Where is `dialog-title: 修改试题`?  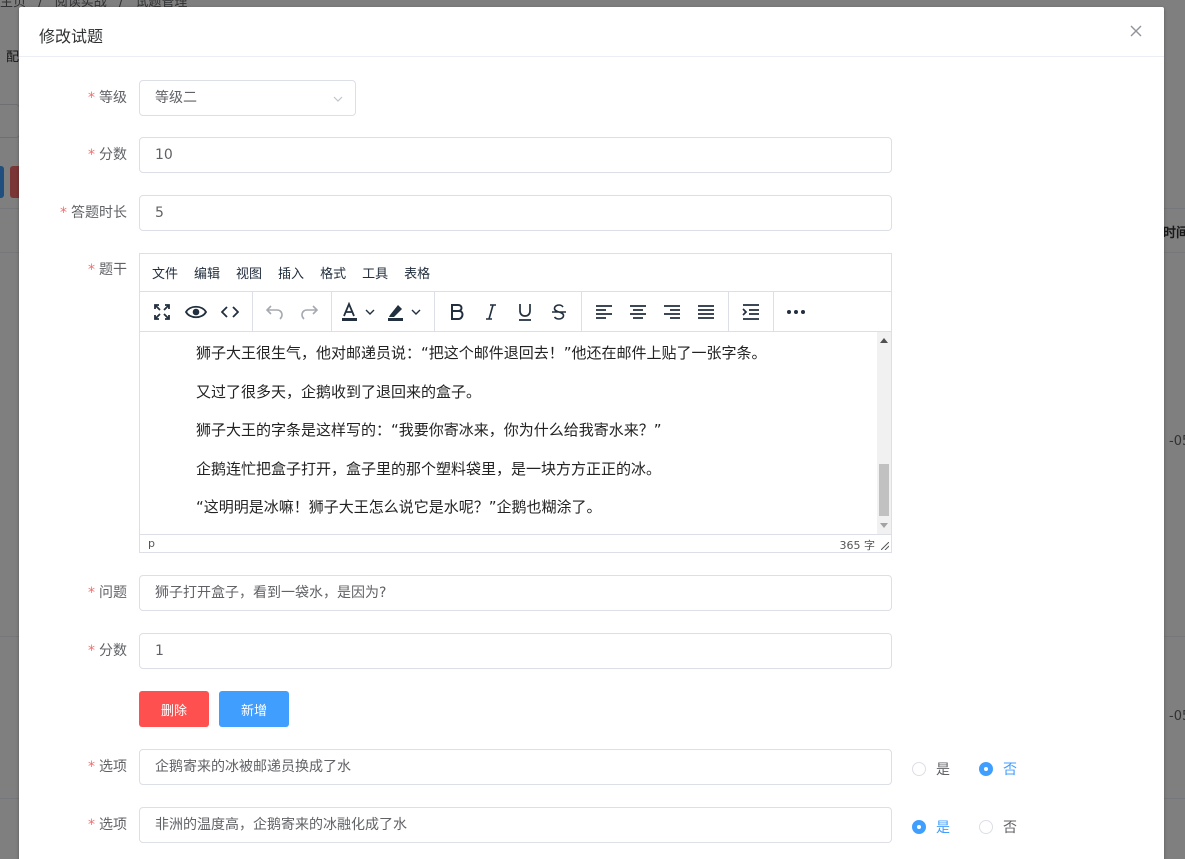 dialog-title: 修改试题 is located at coordinates (71, 36).